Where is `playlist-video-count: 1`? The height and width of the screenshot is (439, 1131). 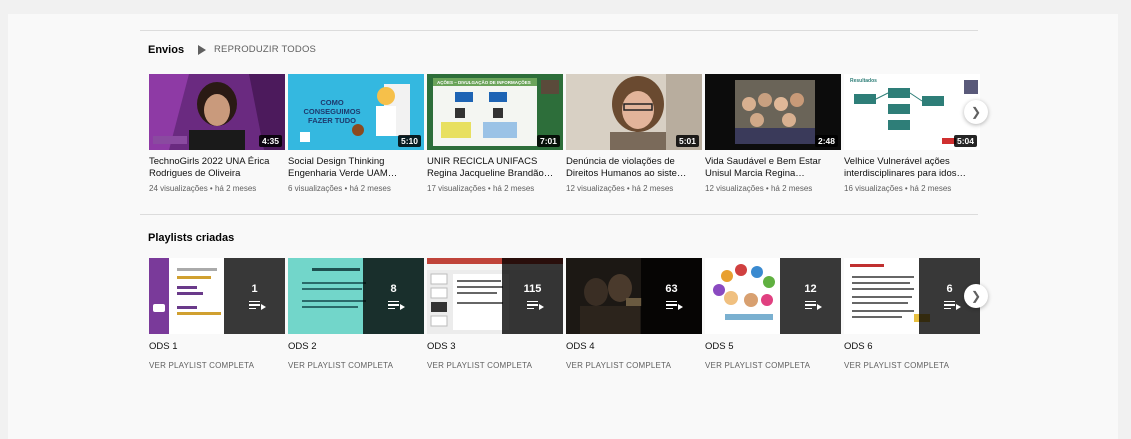
playlist-video-count: 1 is located at coordinates (254, 288).